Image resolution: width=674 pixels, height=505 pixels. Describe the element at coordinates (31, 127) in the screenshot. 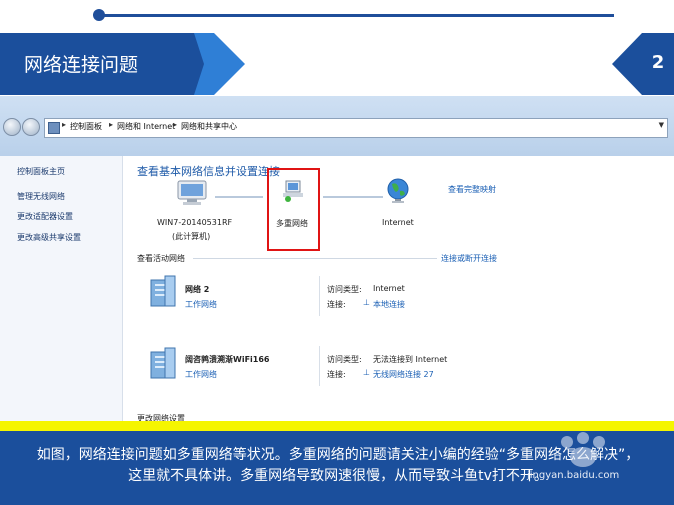

I see `forward-icon` at that location.